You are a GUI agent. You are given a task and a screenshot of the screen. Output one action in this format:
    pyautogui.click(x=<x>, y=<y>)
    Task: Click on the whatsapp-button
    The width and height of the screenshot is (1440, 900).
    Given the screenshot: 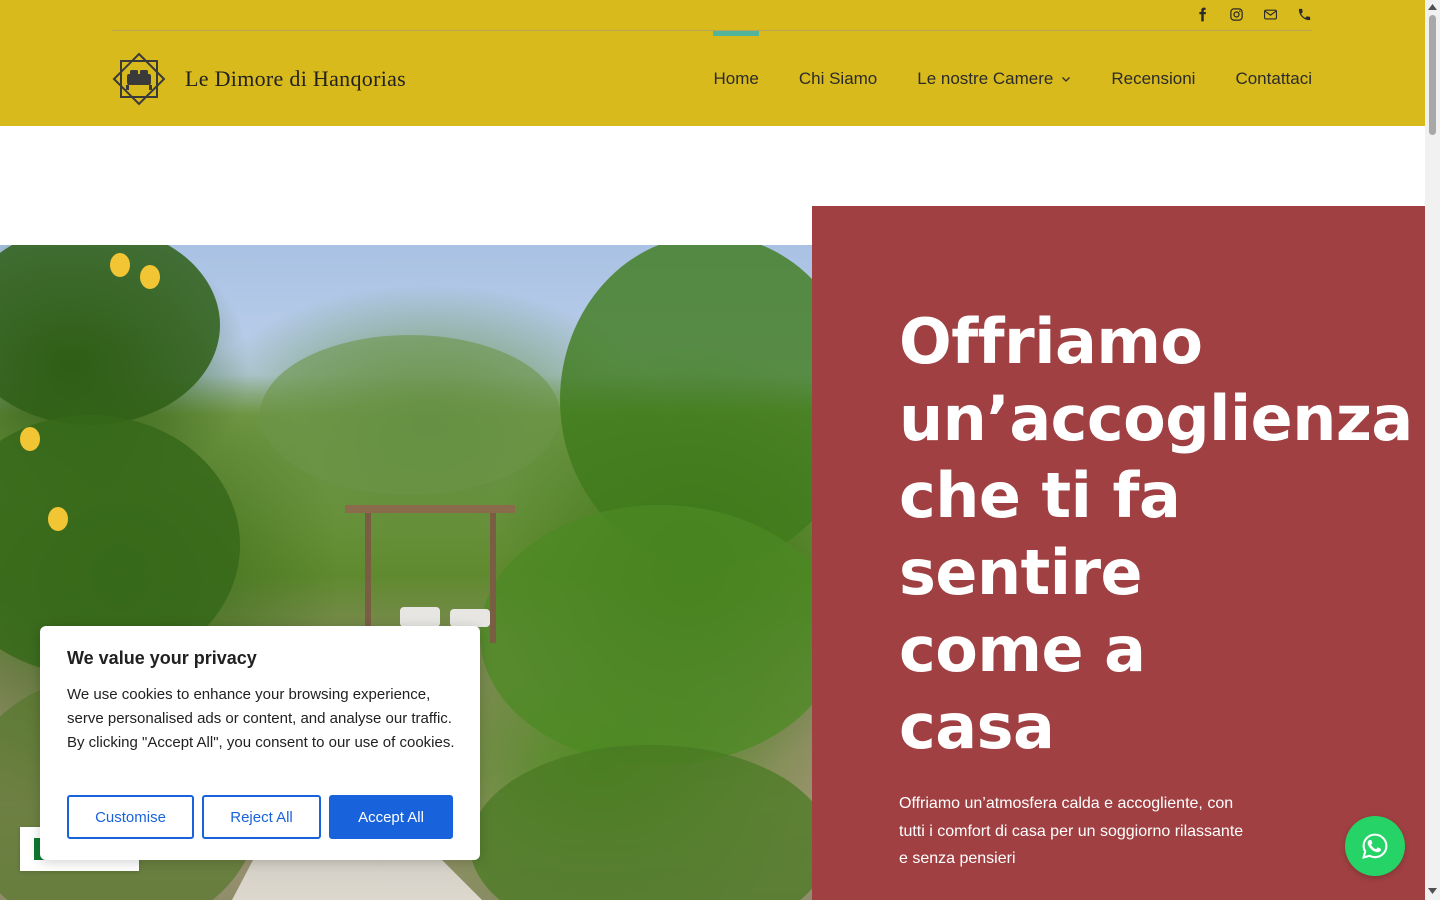 What is the action you would take?
    pyautogui.click(x=1375, y=846)
    